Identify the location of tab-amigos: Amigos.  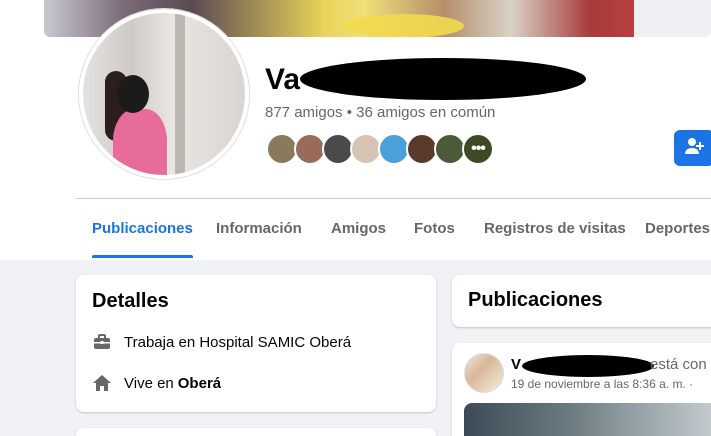
(358, 229).